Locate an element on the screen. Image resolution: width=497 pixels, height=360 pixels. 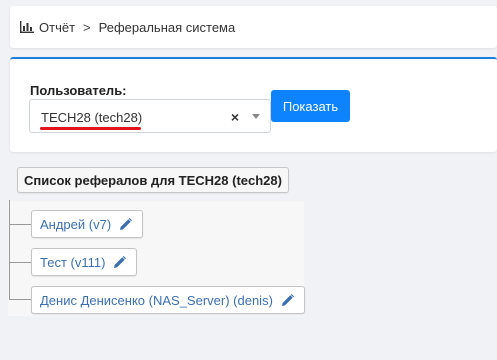
breadcrumb: Отчёт > Реферальная система is located at coordinates (253, 27).